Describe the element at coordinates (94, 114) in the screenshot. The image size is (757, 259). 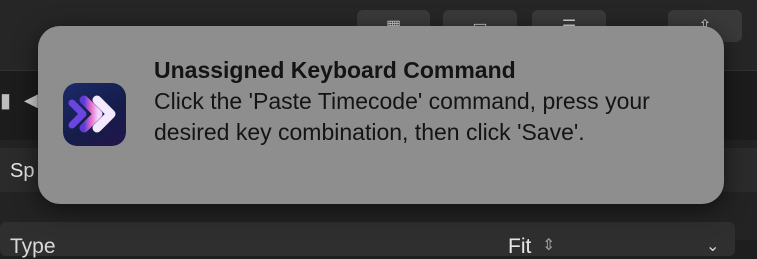
I see `chevron-arrow-app-icon` at that location.